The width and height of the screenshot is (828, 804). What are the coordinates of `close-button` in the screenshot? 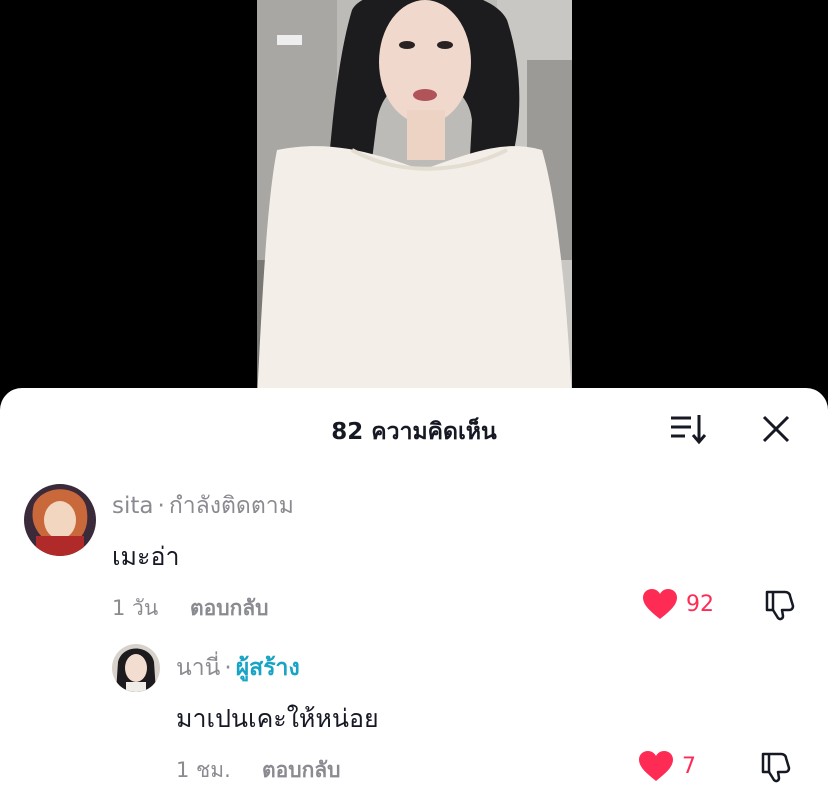 It's located at (776, 429).